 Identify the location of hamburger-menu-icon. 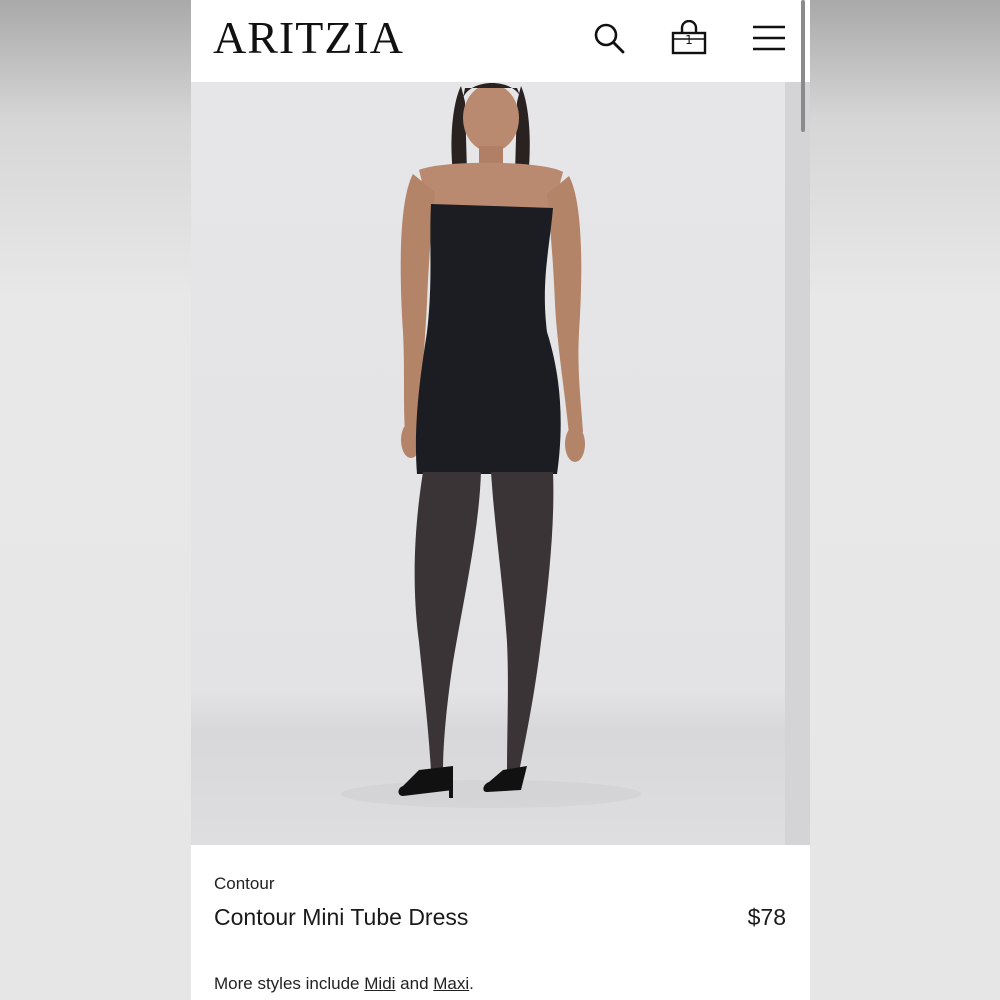
(769, 38).